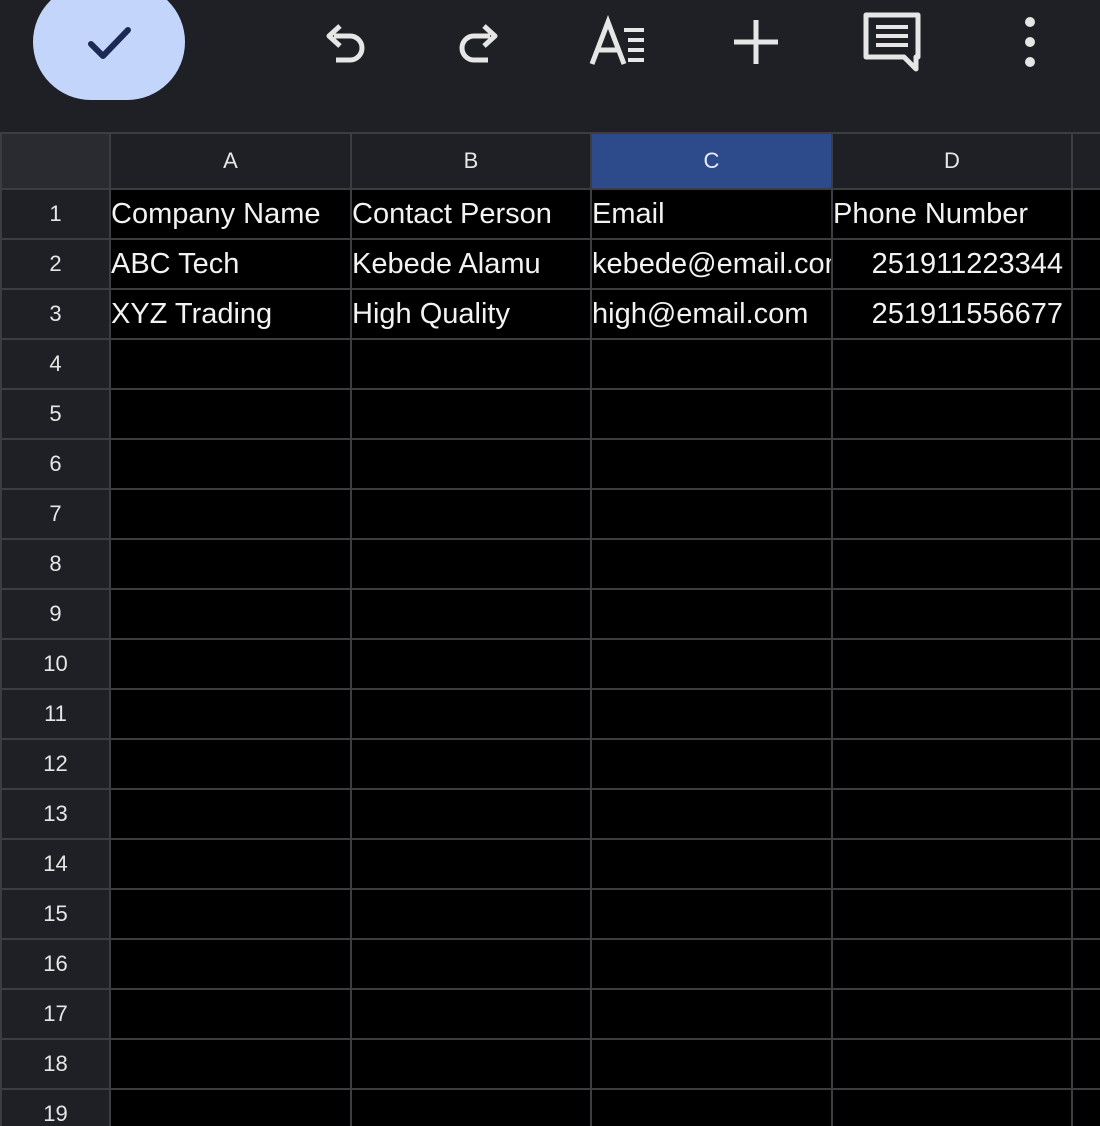  I want to click on cell-c10, so click(711, 664).